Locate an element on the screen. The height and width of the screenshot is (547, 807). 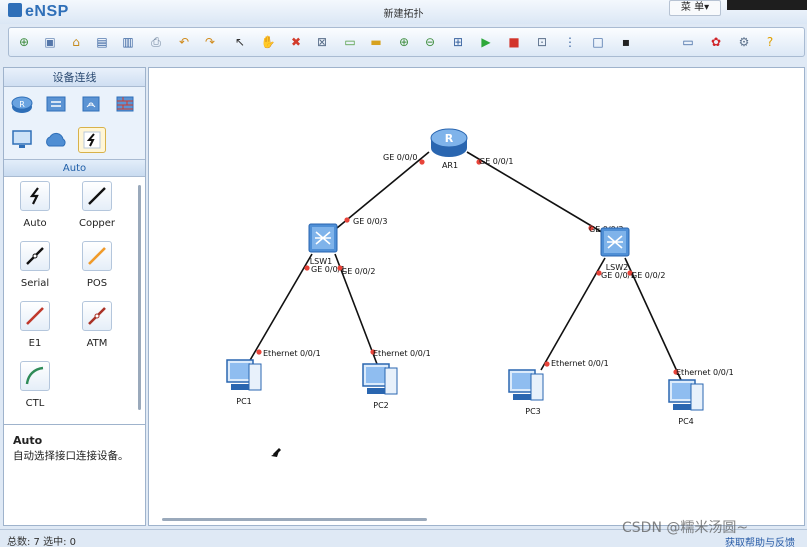
undo-icon: ↶ is located at coordinates (184, 42).